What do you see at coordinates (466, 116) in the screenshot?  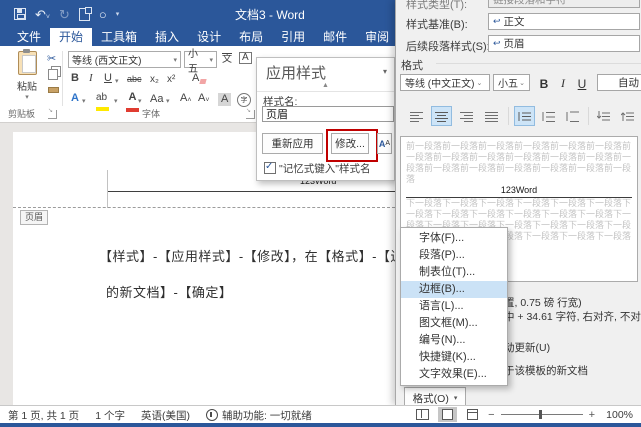 I see `align-right-button` at bounding box center [466, 116].